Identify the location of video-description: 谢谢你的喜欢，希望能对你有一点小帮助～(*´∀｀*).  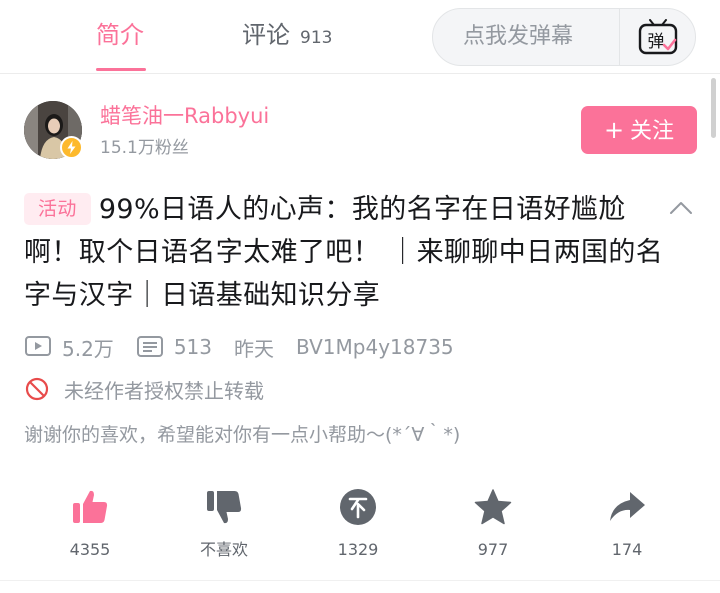
(242, 435).